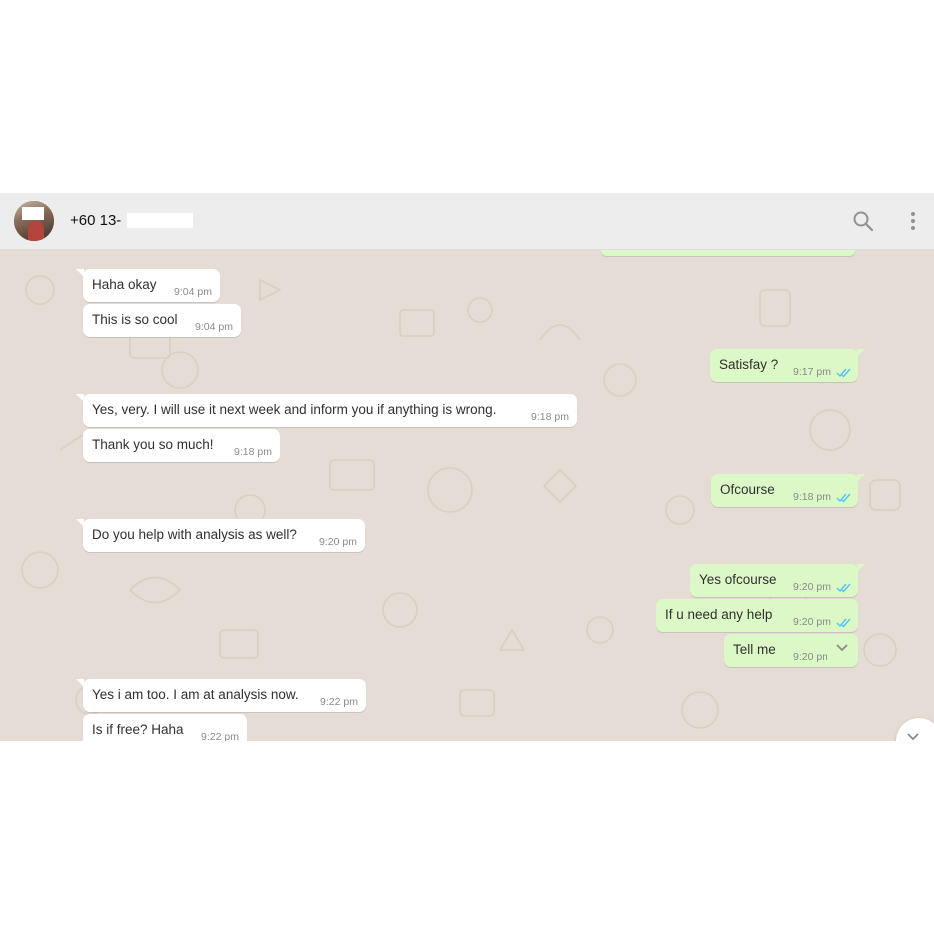  What do you see at coordinates (34, 221) in the screenshot?
I see `contact-avatar` at bounding box center [34, 221].